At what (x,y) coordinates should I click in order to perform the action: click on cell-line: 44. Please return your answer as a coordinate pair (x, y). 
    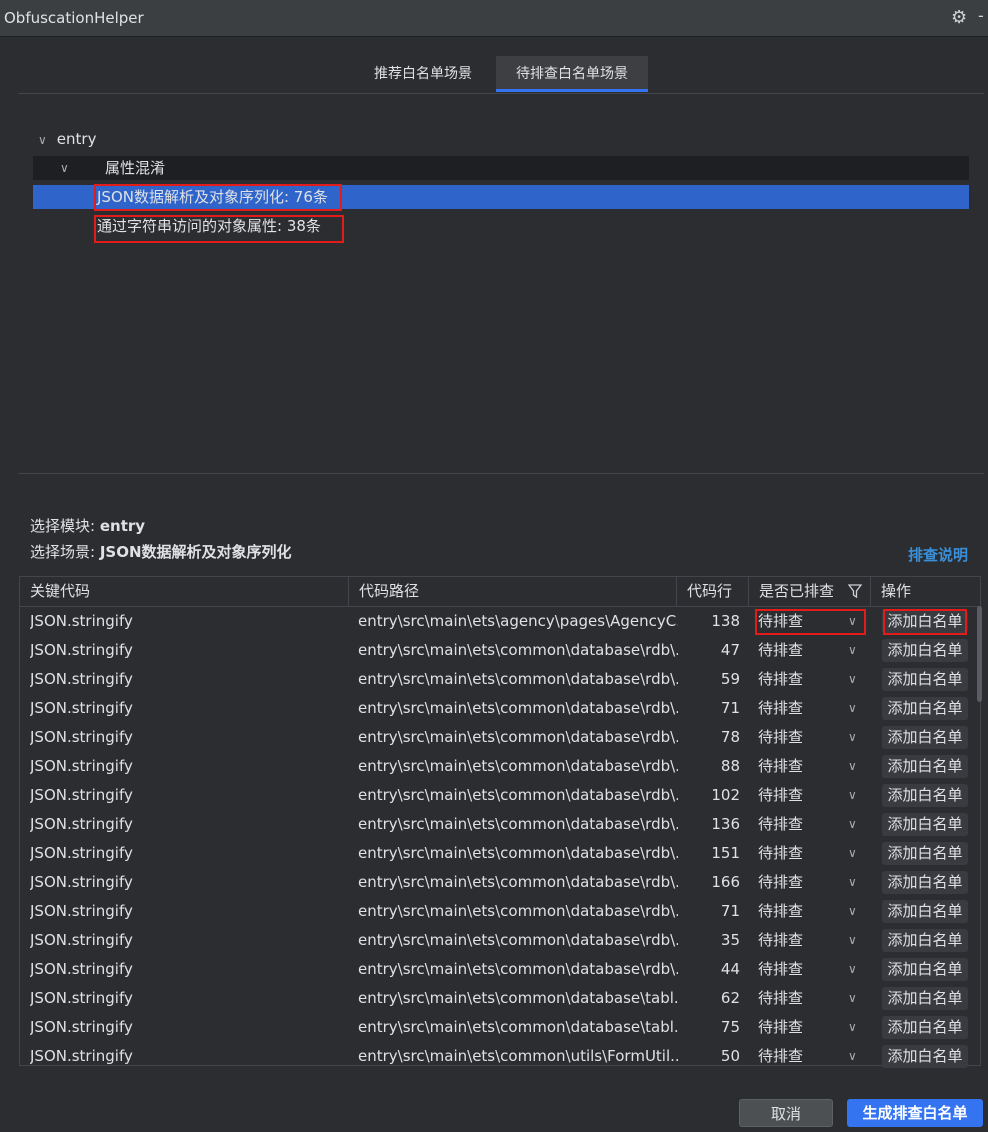
    Looking at the image, I should click on (730, 969).